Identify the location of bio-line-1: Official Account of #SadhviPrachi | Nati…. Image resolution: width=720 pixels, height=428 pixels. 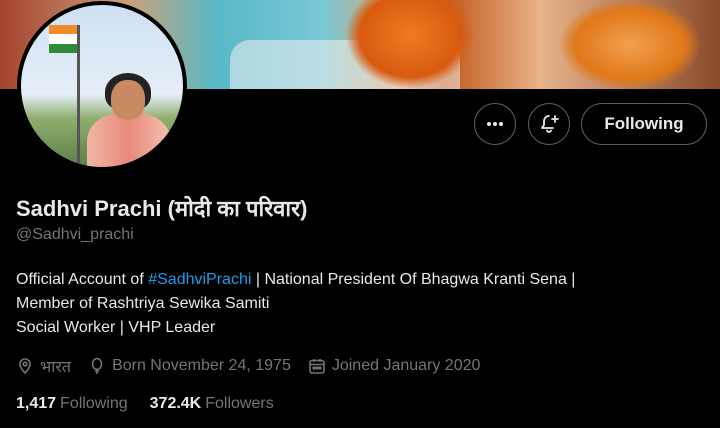
(361, 280).